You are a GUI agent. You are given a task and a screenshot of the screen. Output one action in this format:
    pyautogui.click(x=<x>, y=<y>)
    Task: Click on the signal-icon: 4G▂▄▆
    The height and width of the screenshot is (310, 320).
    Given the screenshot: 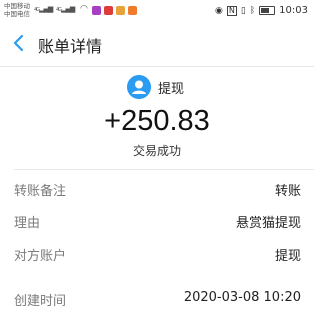 What is the action you would take?
    pyautogui.click(x=43, y=9)
    